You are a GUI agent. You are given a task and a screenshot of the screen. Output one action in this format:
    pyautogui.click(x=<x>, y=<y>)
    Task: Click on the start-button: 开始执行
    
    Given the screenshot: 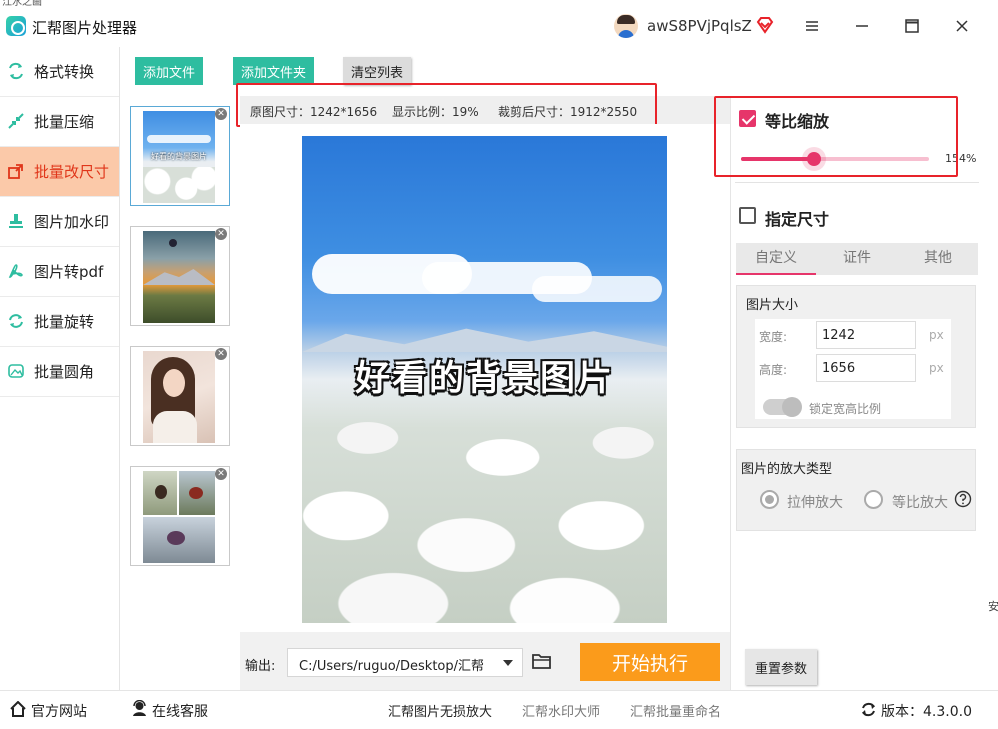 What is the action you would take?
    pyautogui.click(x=650, y=662)
    